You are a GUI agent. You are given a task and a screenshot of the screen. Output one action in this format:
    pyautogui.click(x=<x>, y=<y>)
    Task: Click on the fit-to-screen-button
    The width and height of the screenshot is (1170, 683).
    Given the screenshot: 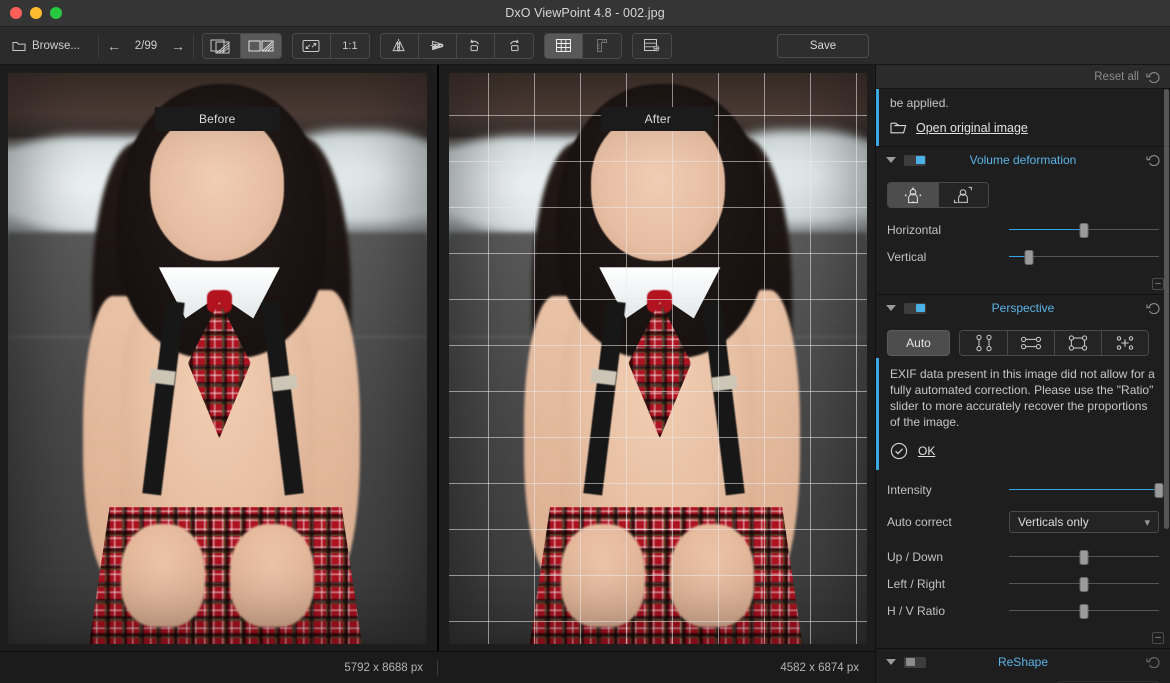 What is the action you would take?
    pyautogui.click(x=311, y=45)
    